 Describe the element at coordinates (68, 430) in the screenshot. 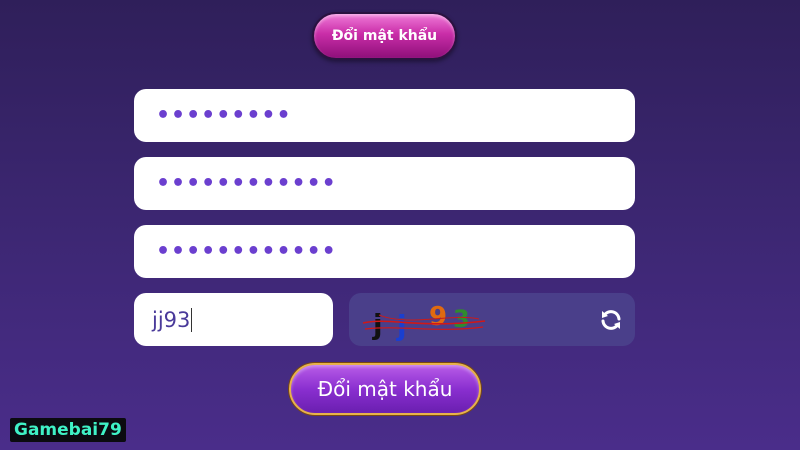

I see `brand-watermark: Gamebai79` at that location.